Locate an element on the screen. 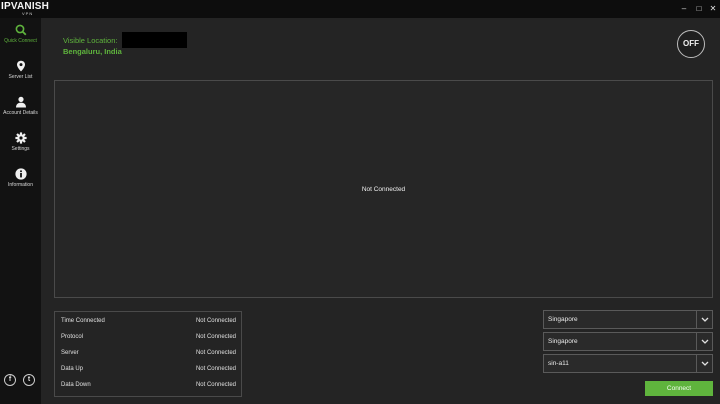 This screenshot has height=404, width=720. sidebar-item-label: Quick Connect is located at coordinates (20, 41).